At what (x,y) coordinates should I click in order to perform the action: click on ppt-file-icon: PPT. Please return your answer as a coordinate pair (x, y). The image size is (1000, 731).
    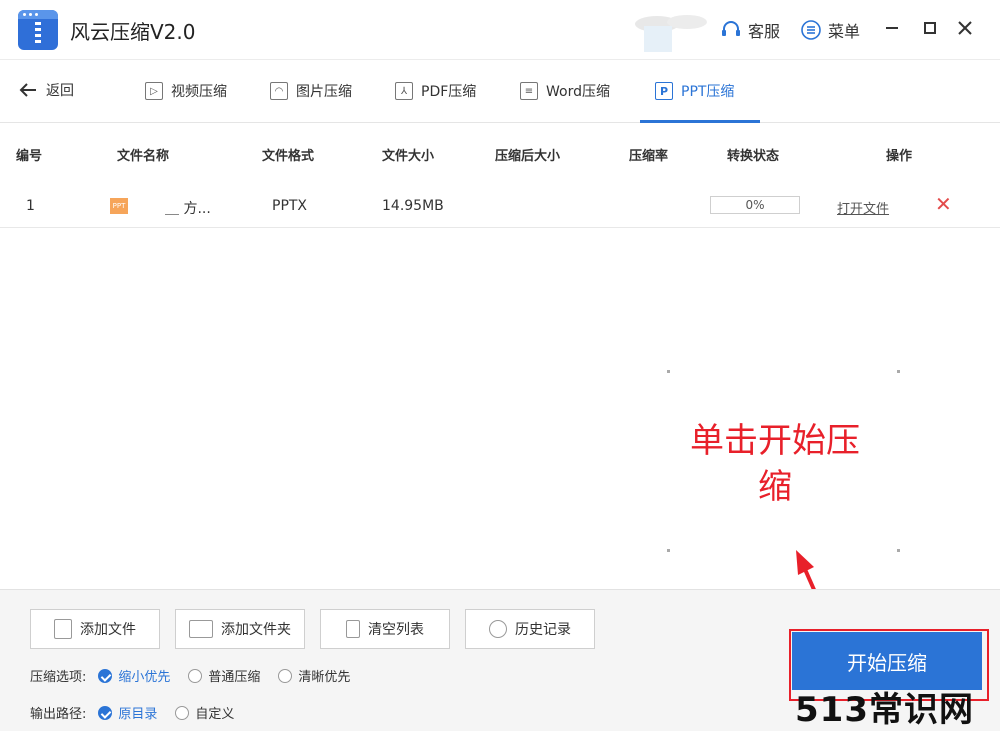
    Looking at the image, I should click on (119, 206).